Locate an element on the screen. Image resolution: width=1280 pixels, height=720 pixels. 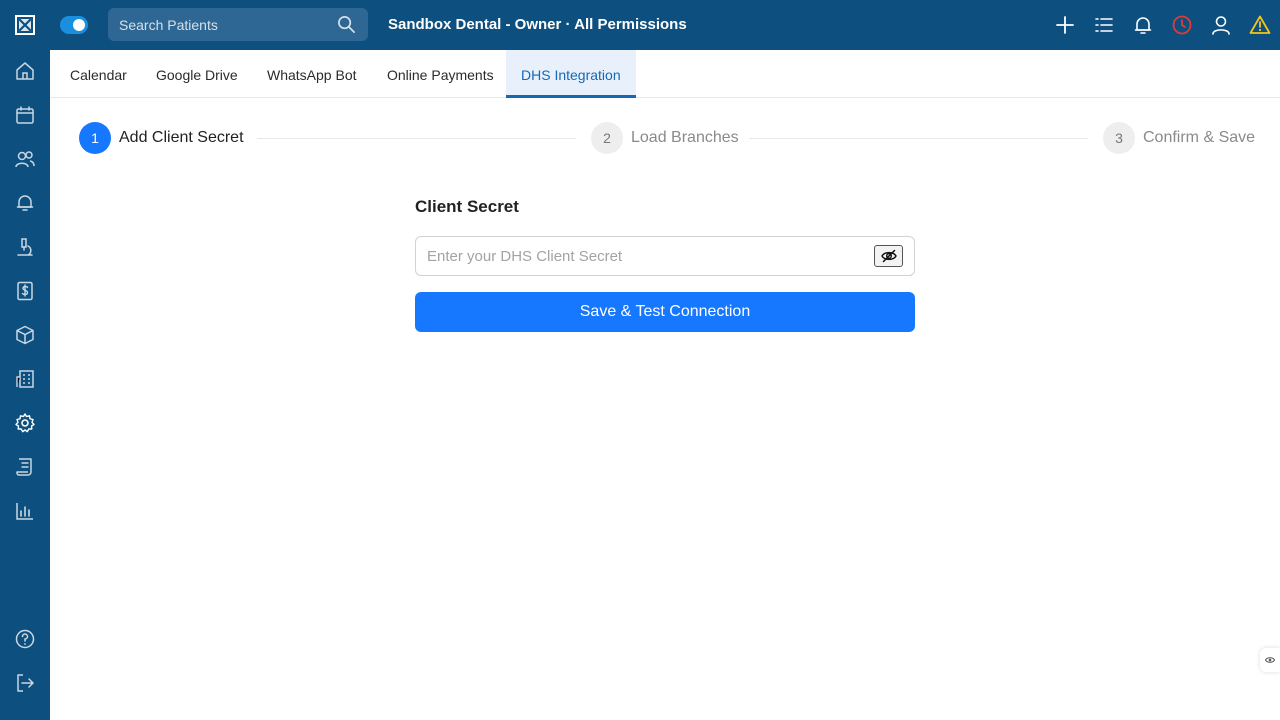
step-number: 2 is located at coordinates (607, 138).